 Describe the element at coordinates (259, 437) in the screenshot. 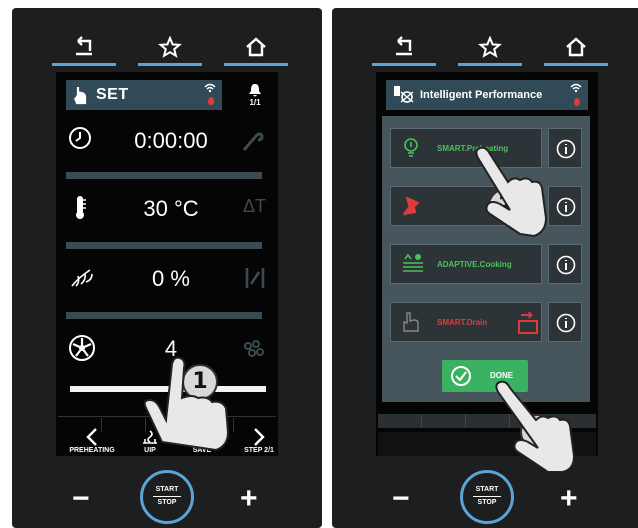

I see `chevron-right-icon` at that location.